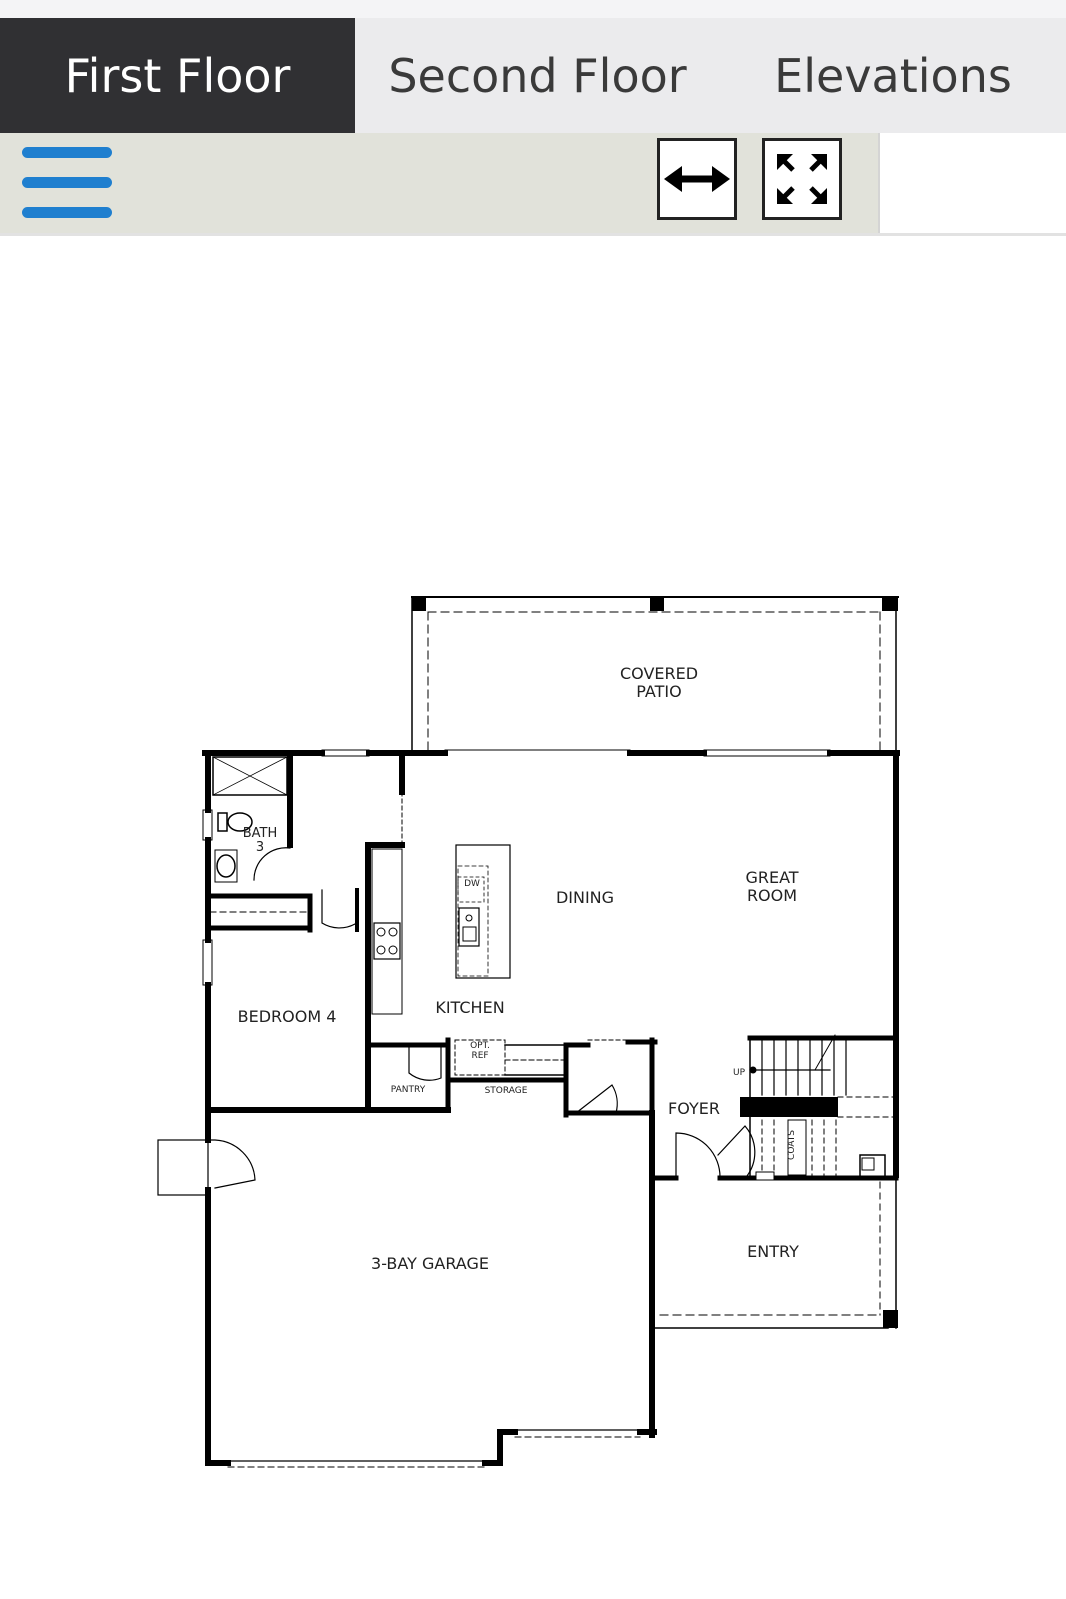  Describe the element at coordinates (537, 75) in the screenshot. I see `tab-second-floor: Second Floor` at that location.